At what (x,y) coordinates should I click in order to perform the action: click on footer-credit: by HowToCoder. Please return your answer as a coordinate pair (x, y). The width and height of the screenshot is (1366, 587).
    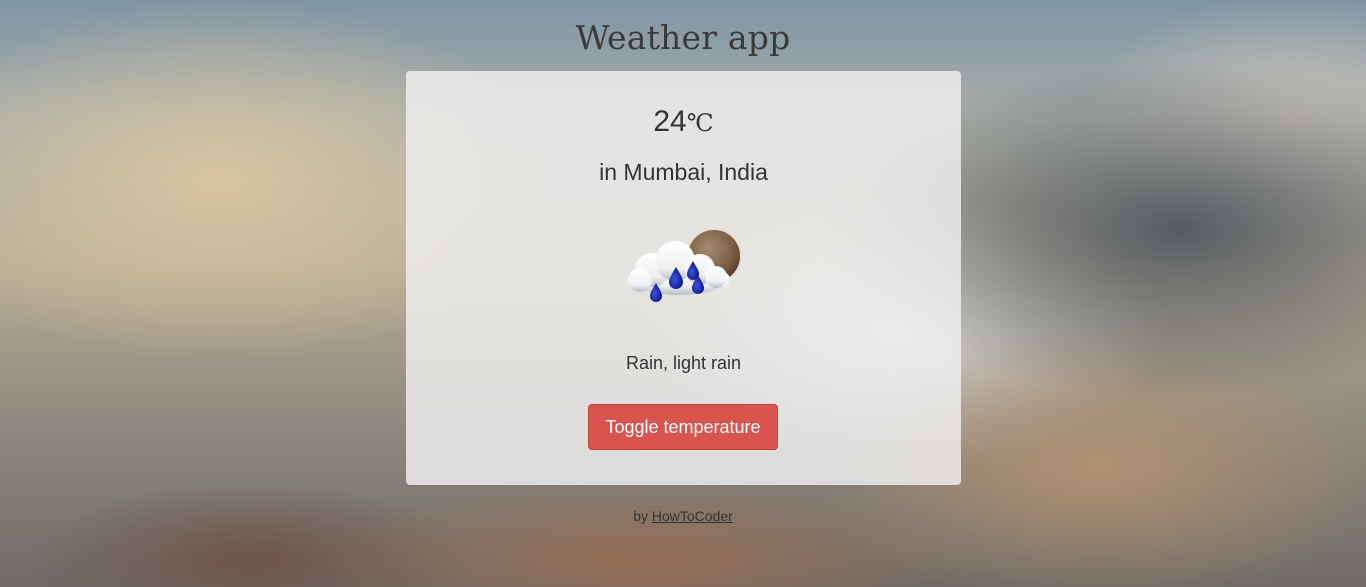
    Looking at the image, I should click on (683, 516).